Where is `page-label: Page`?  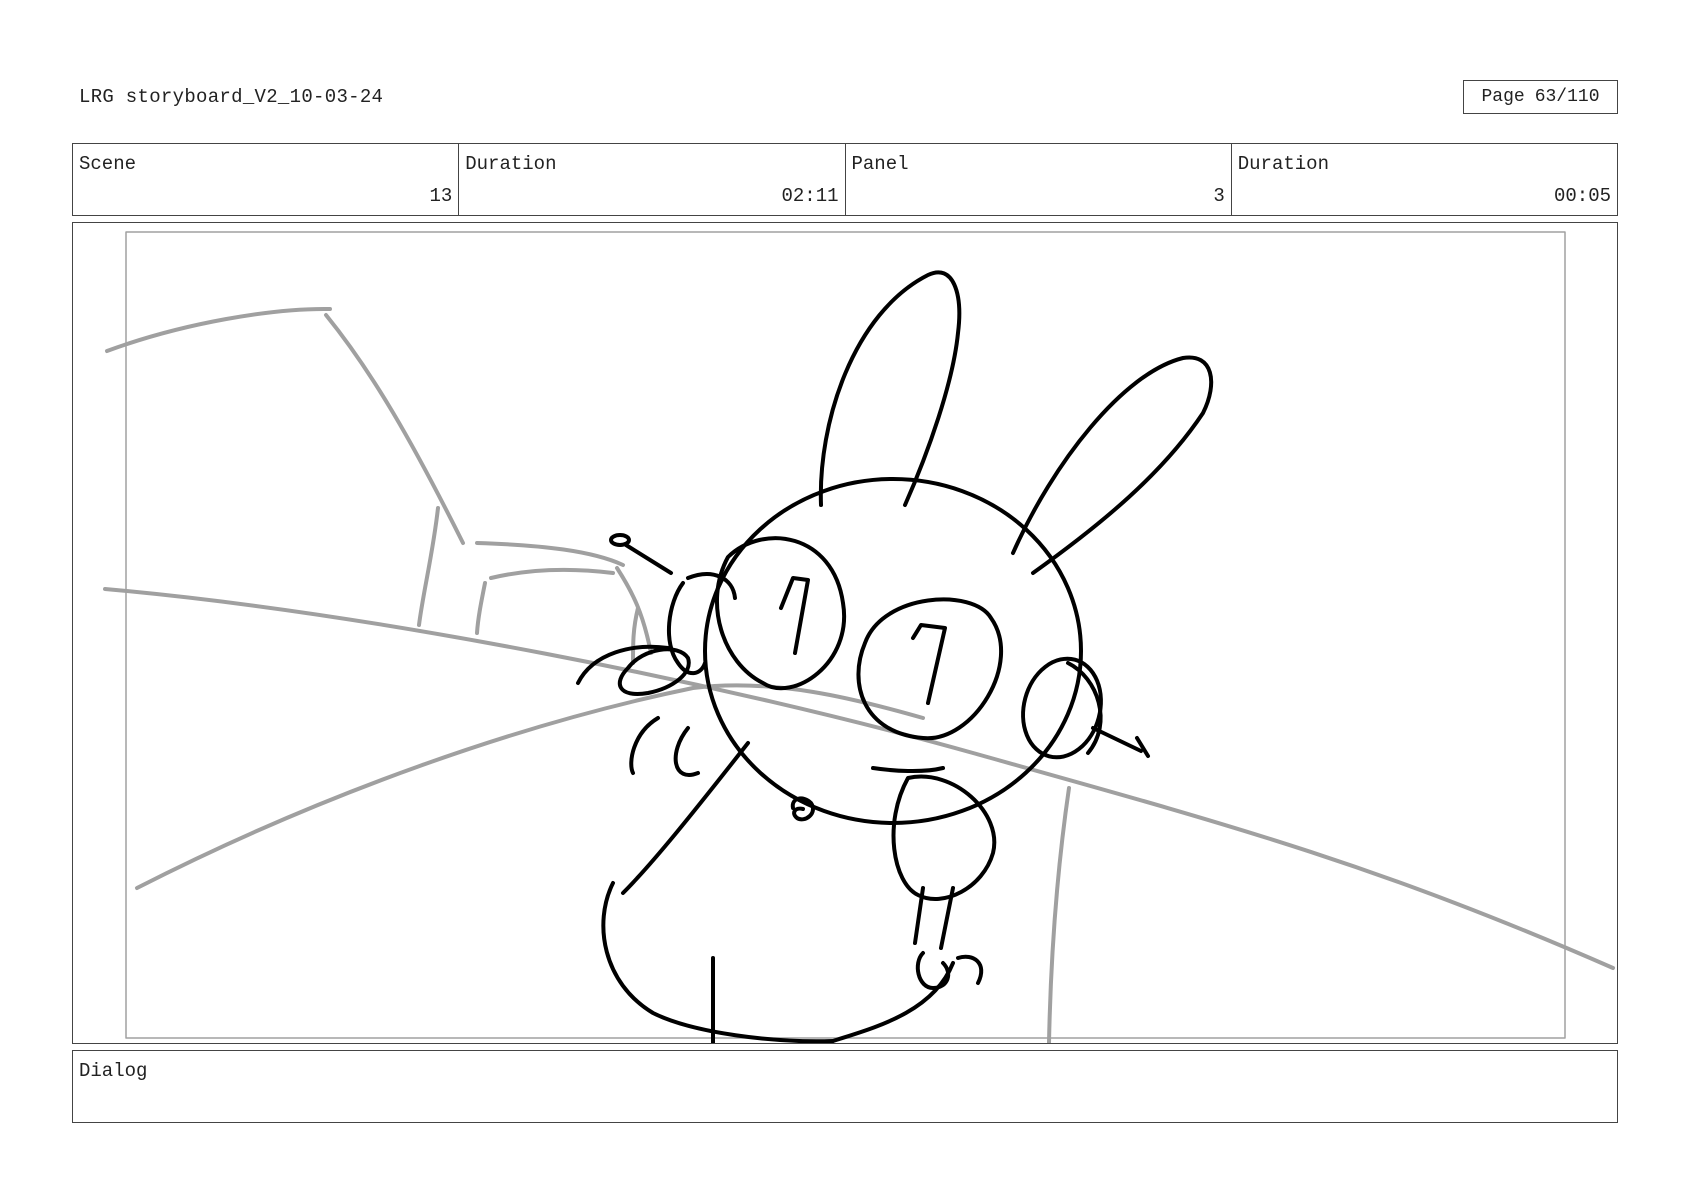
page-label: Page is located at coordinates (1503, 97).